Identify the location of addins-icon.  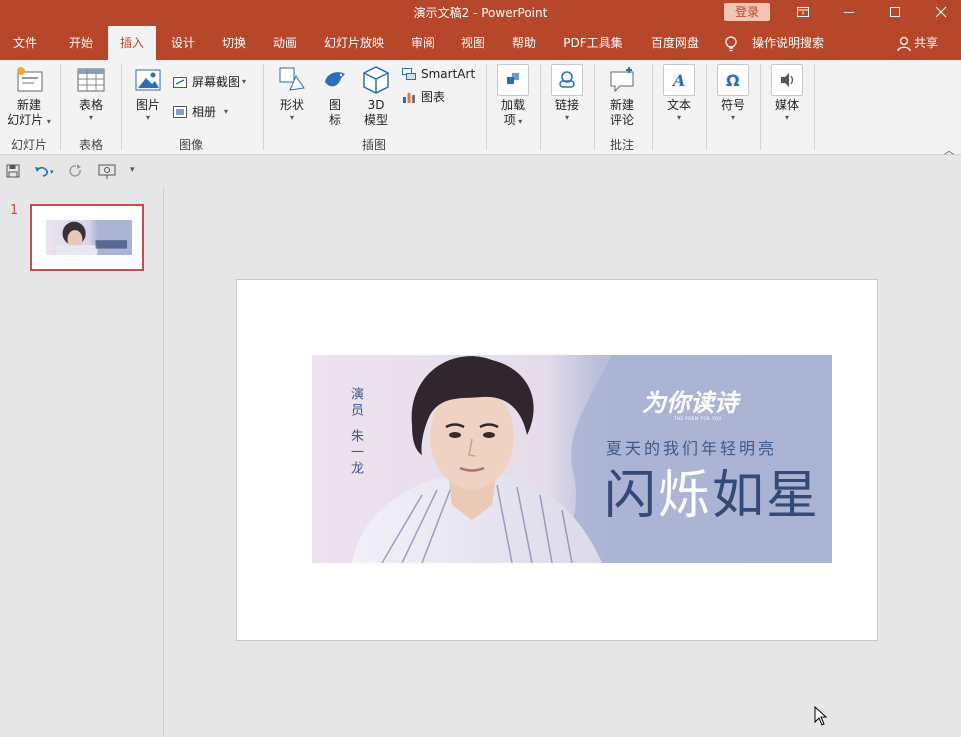
(513, 80).